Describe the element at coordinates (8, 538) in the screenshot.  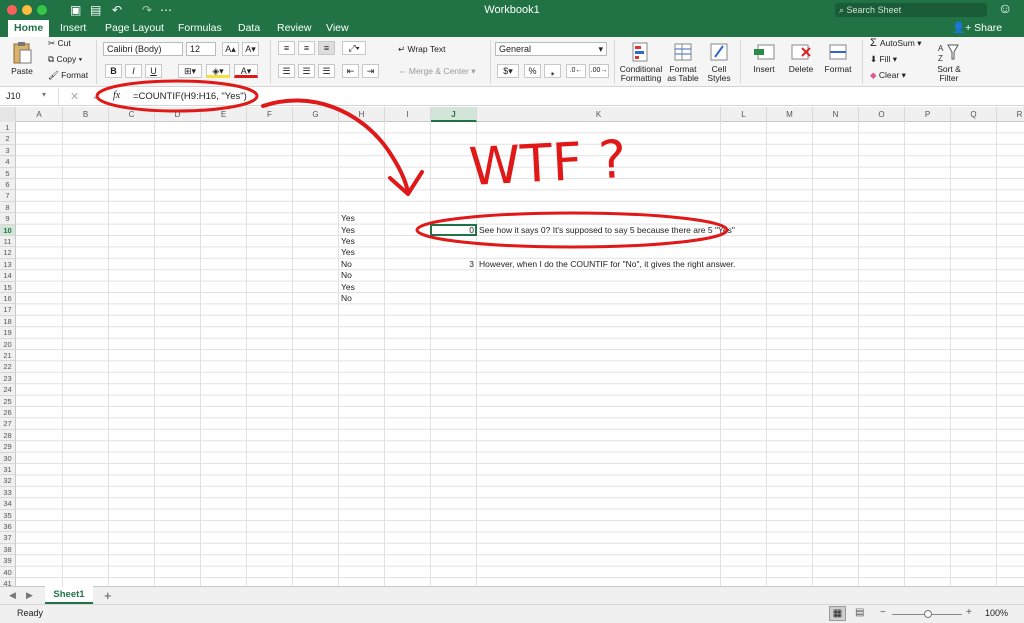
I see `row-header-37: 37` at that location.